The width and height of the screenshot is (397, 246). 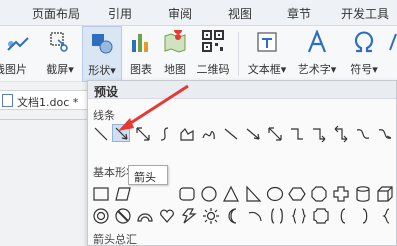 I want to click on plaque-shape, so click(x=321, y=216).